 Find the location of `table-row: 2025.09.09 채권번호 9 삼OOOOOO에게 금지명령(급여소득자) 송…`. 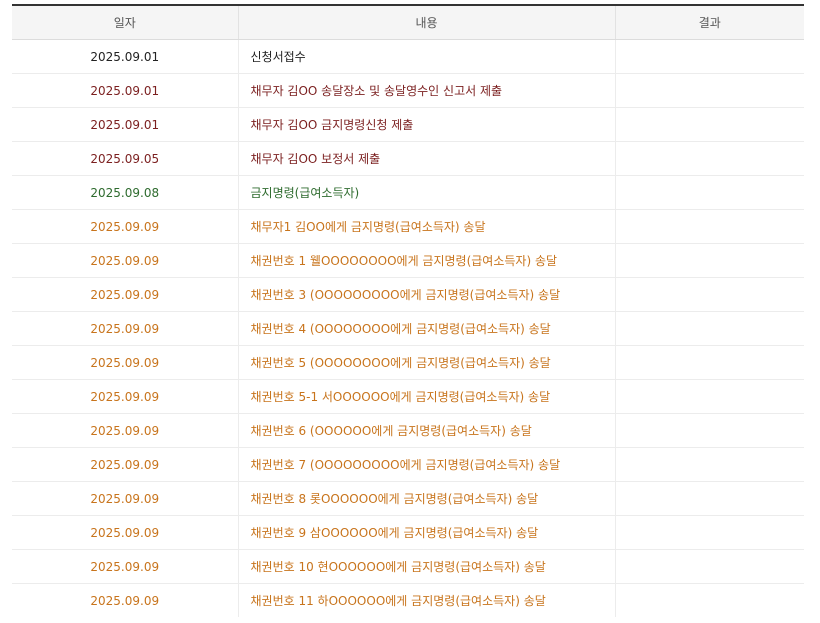

table-row: 2025.09.09 채권번호 9 삼OOOOOO에게 금지명령(급여소득자) 송… is located at coordinates (408, 532).